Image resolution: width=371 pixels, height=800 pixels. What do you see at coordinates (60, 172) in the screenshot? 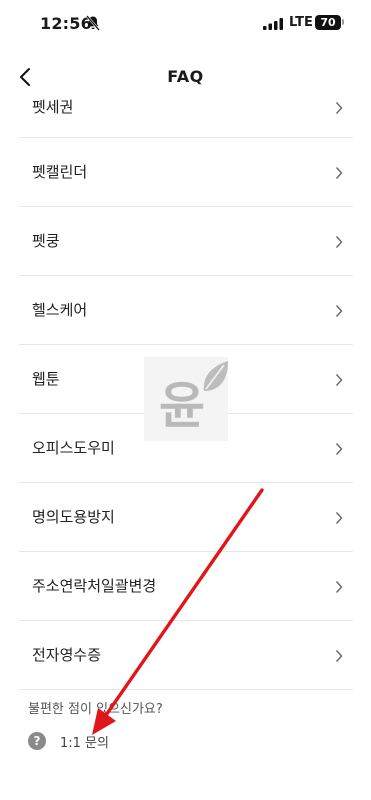
I see `faq-item-label: 펫캘린더` at bounding box center [60, 172].